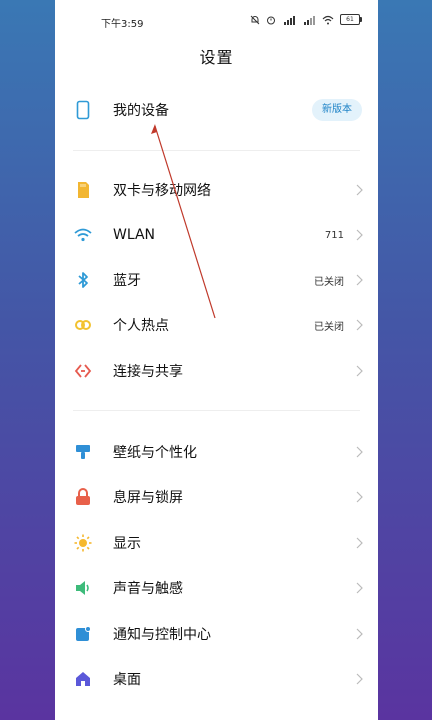 The width and height of the screenshot is (432, 720). What do you see at coordinates (162, 191) in the screenshot?
I see `sim-label: 双卡与移动网络` at bounding box center [162, 191].